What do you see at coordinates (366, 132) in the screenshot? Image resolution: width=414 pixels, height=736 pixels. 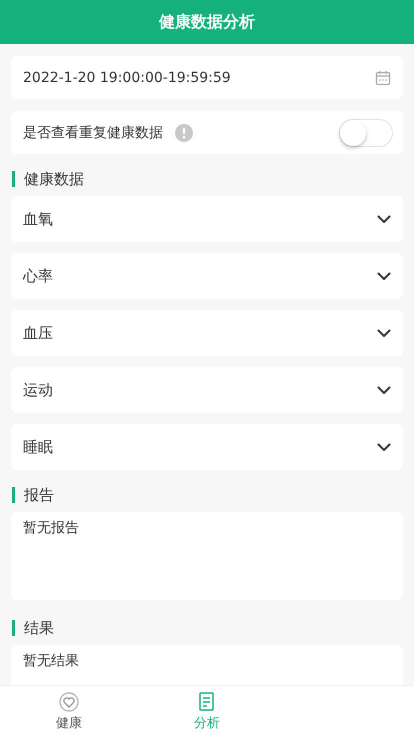 I see `toggle-switch` at bounding box center [366, 132].